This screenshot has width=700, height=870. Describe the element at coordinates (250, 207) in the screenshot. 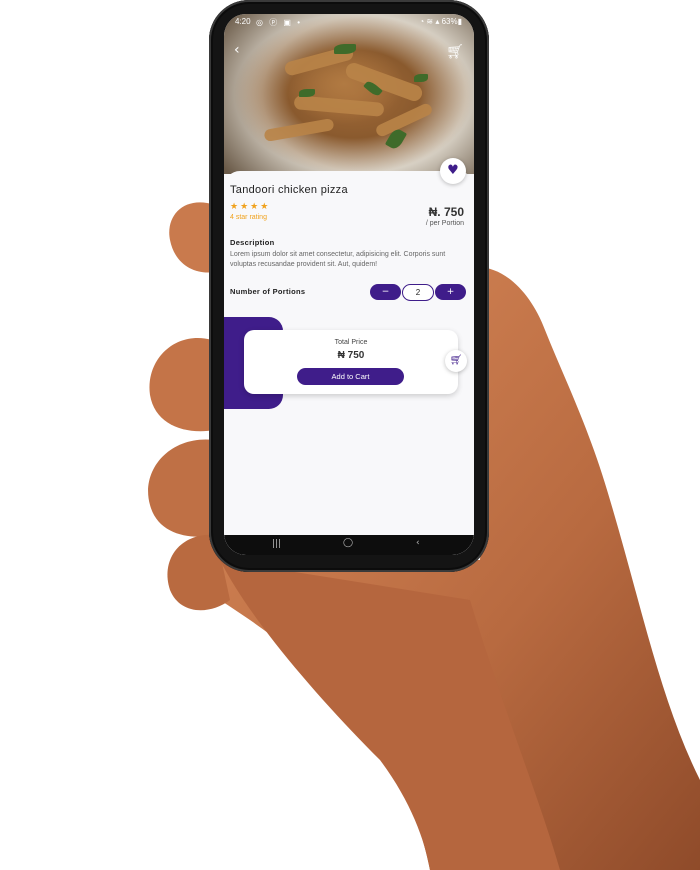

I see `star-rating-icons: ★★★★` at that location.